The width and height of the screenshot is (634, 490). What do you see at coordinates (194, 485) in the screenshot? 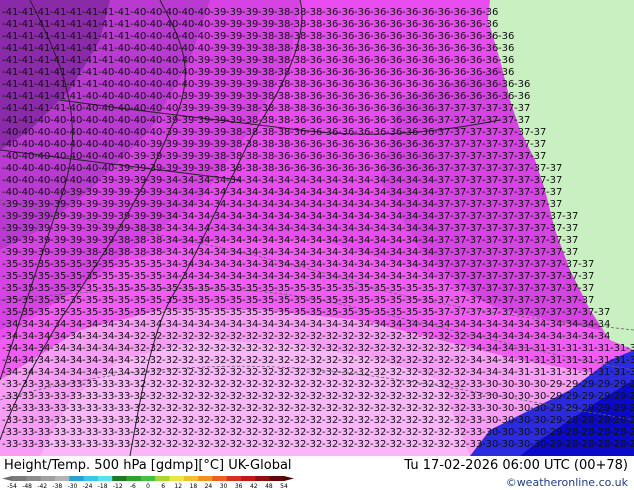
I see `legend-tick-label: 18` at bounding box center [194, 485].